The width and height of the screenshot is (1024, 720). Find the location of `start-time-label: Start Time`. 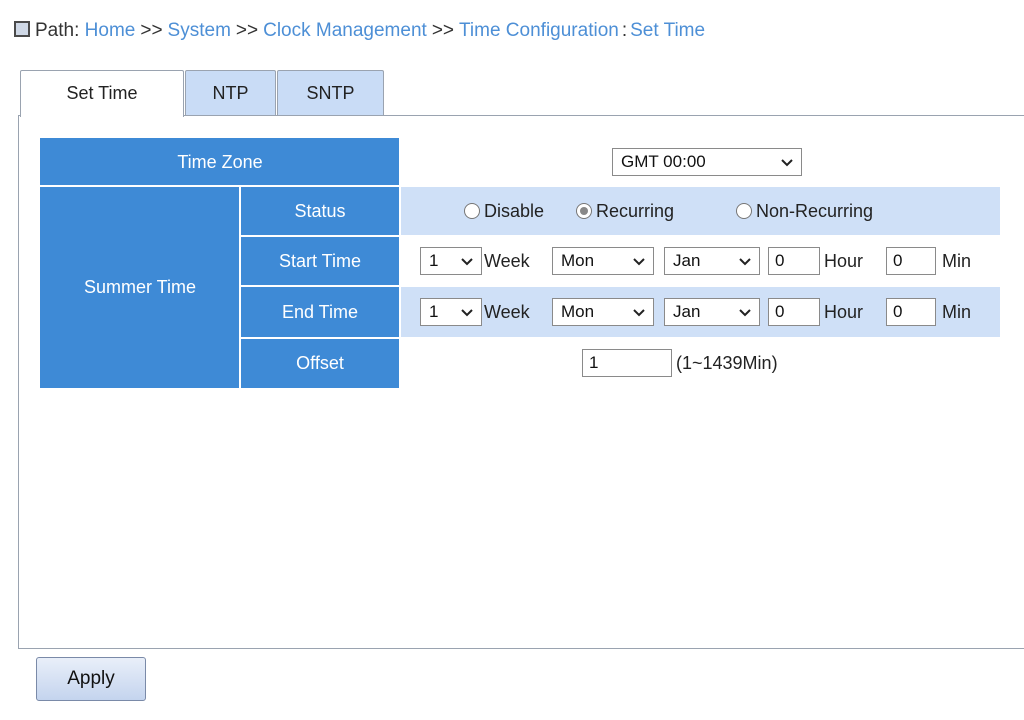

start-time-label: Start Time is located at coordinates (320, 261).